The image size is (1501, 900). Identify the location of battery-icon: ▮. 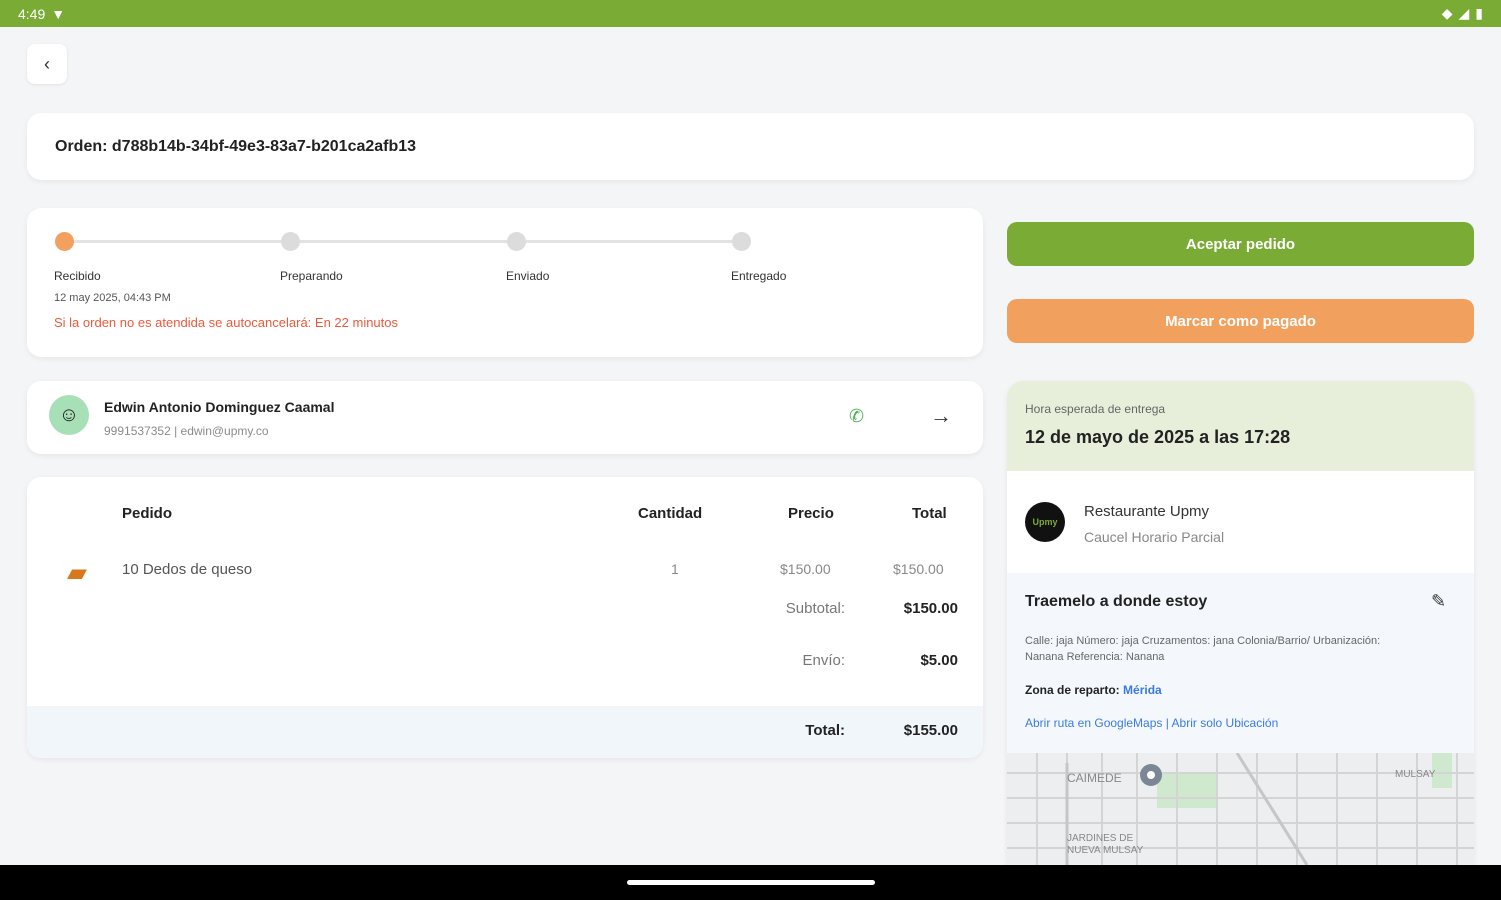
(1479, 13).